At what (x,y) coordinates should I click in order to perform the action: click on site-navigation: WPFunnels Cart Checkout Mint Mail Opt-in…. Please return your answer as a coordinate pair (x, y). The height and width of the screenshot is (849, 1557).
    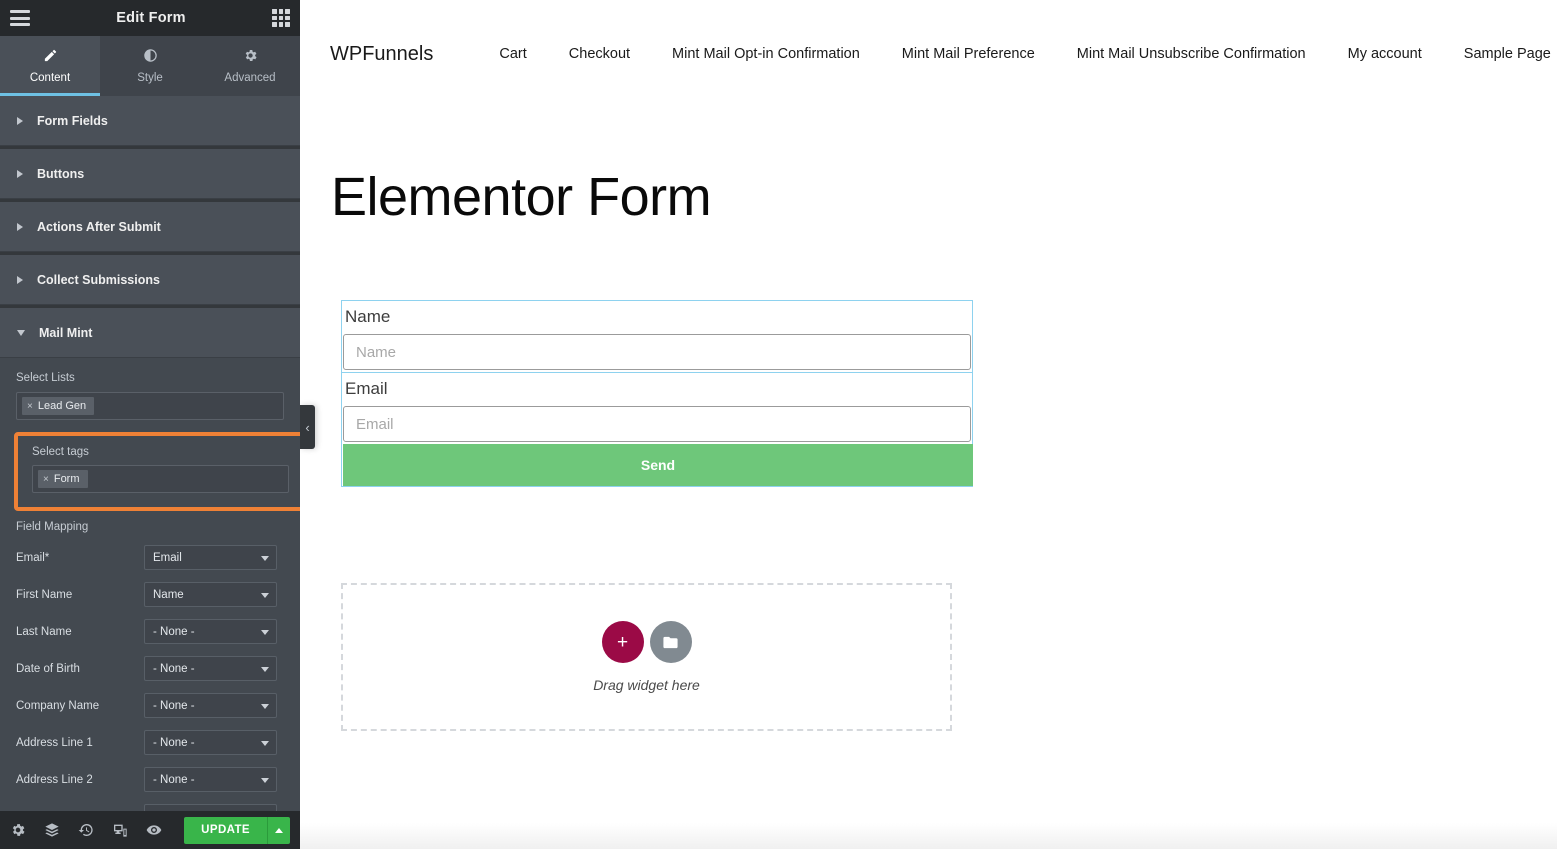
    Looking at the image, I should click on (928, 54).